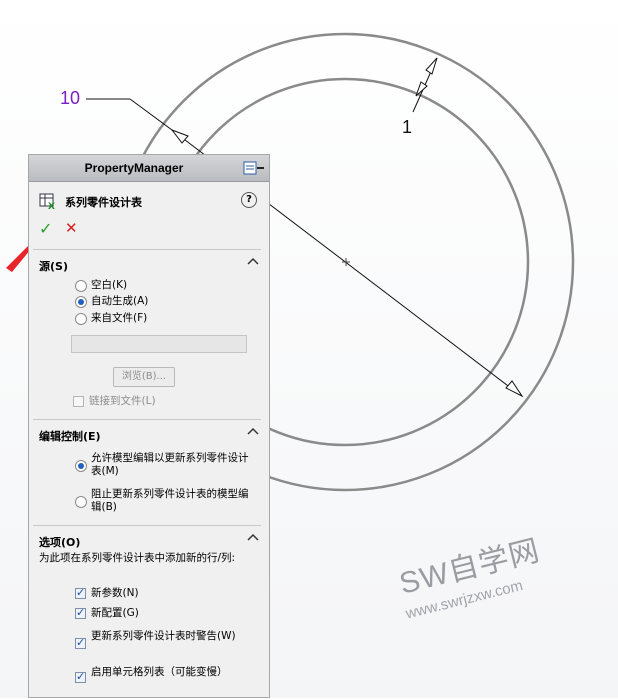 Image resolution: width=618 pixels, height=700 pixels. I want to click on checkbox-warn-on-update, so click(80, 642).